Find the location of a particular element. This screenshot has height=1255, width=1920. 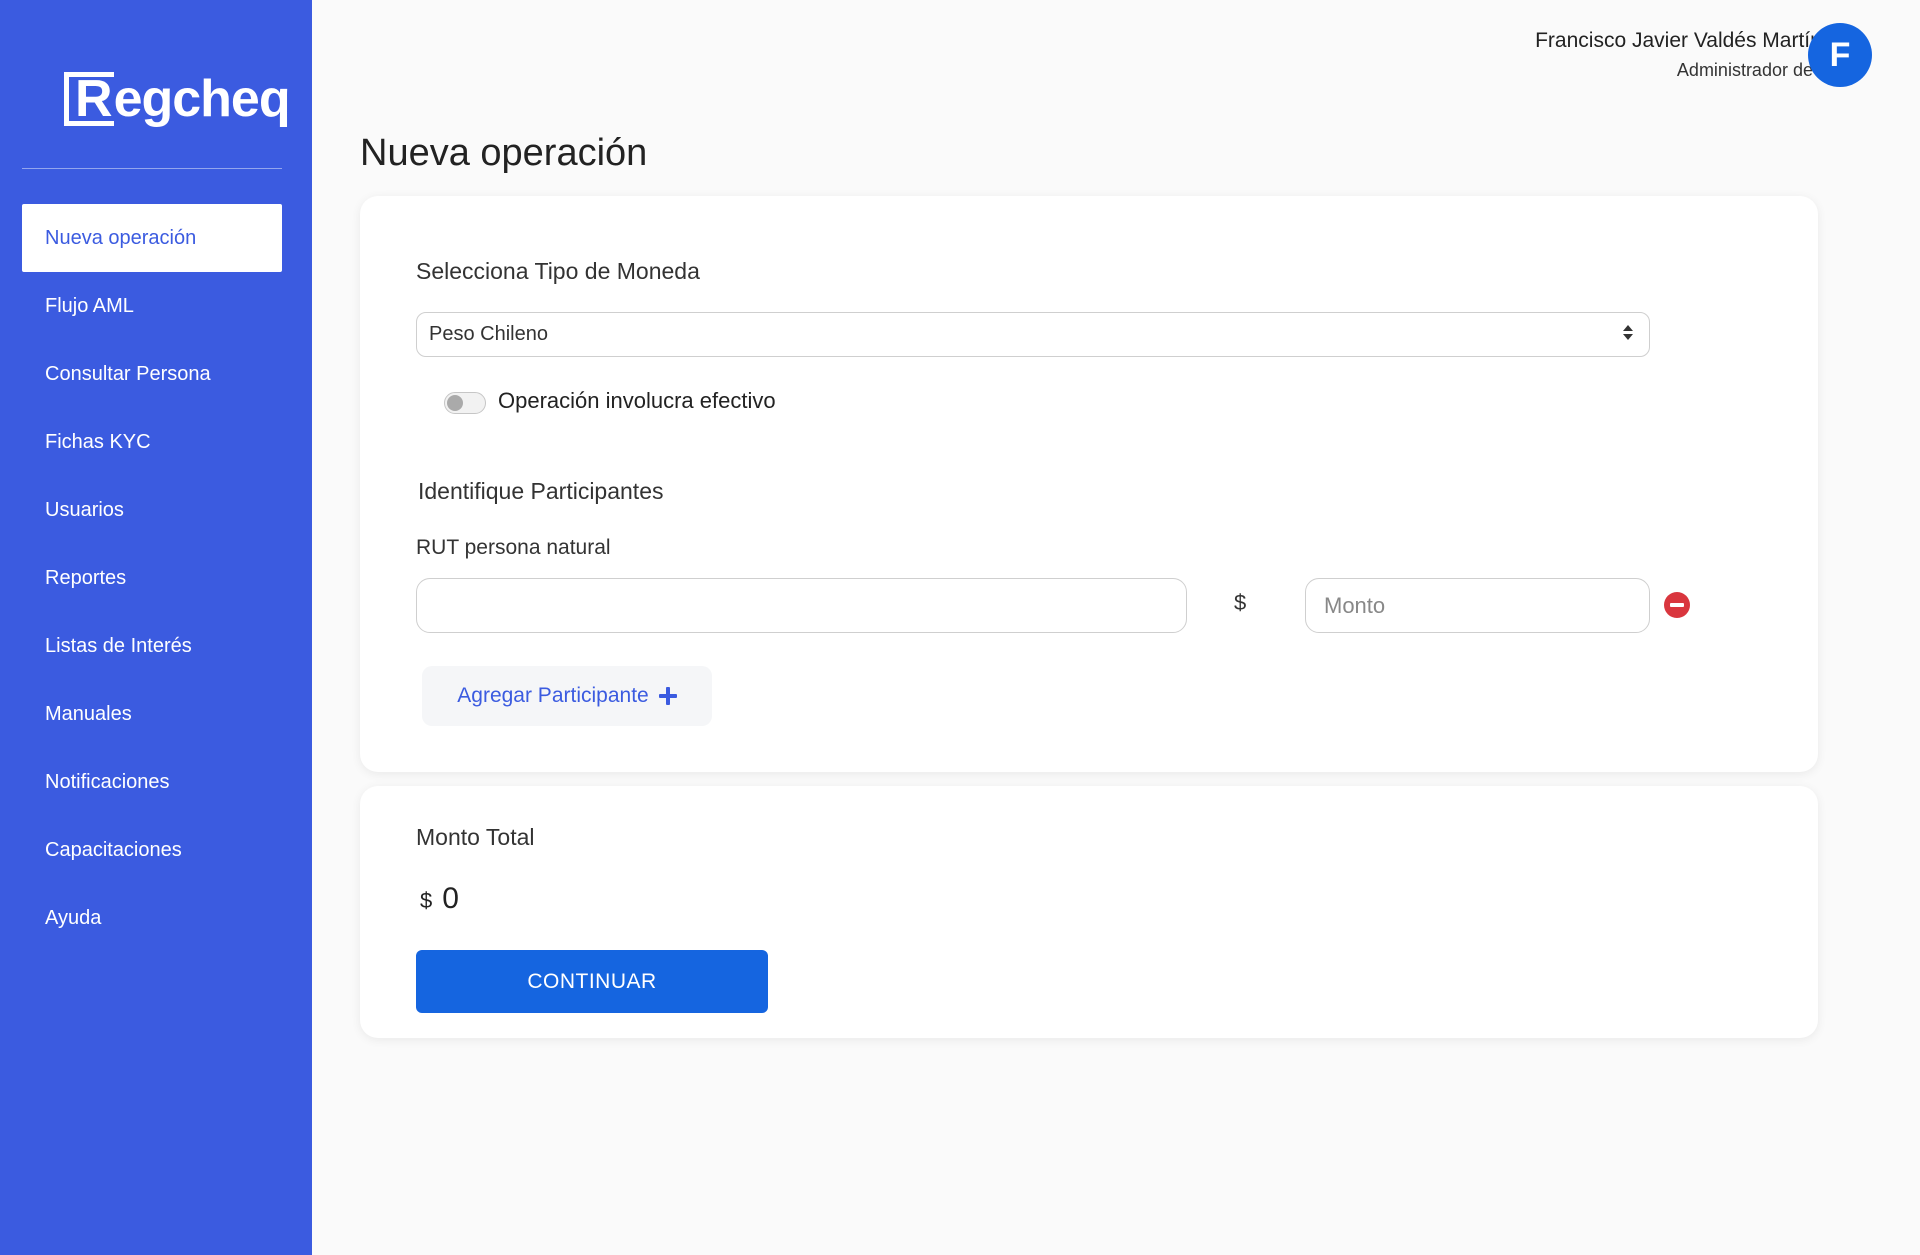

currency-select: Peso Chileno is located at coordinates (1033, 334).